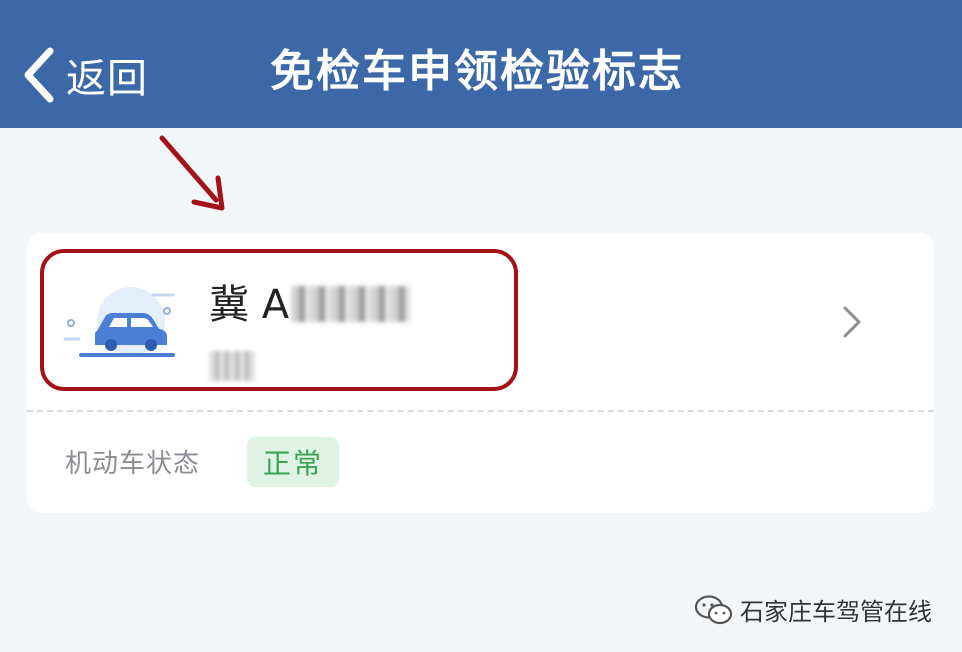 Image resolution: width=962 pixels, height=652 pixels. I want to click on annotation-arrow-icon, so click(192, 173).